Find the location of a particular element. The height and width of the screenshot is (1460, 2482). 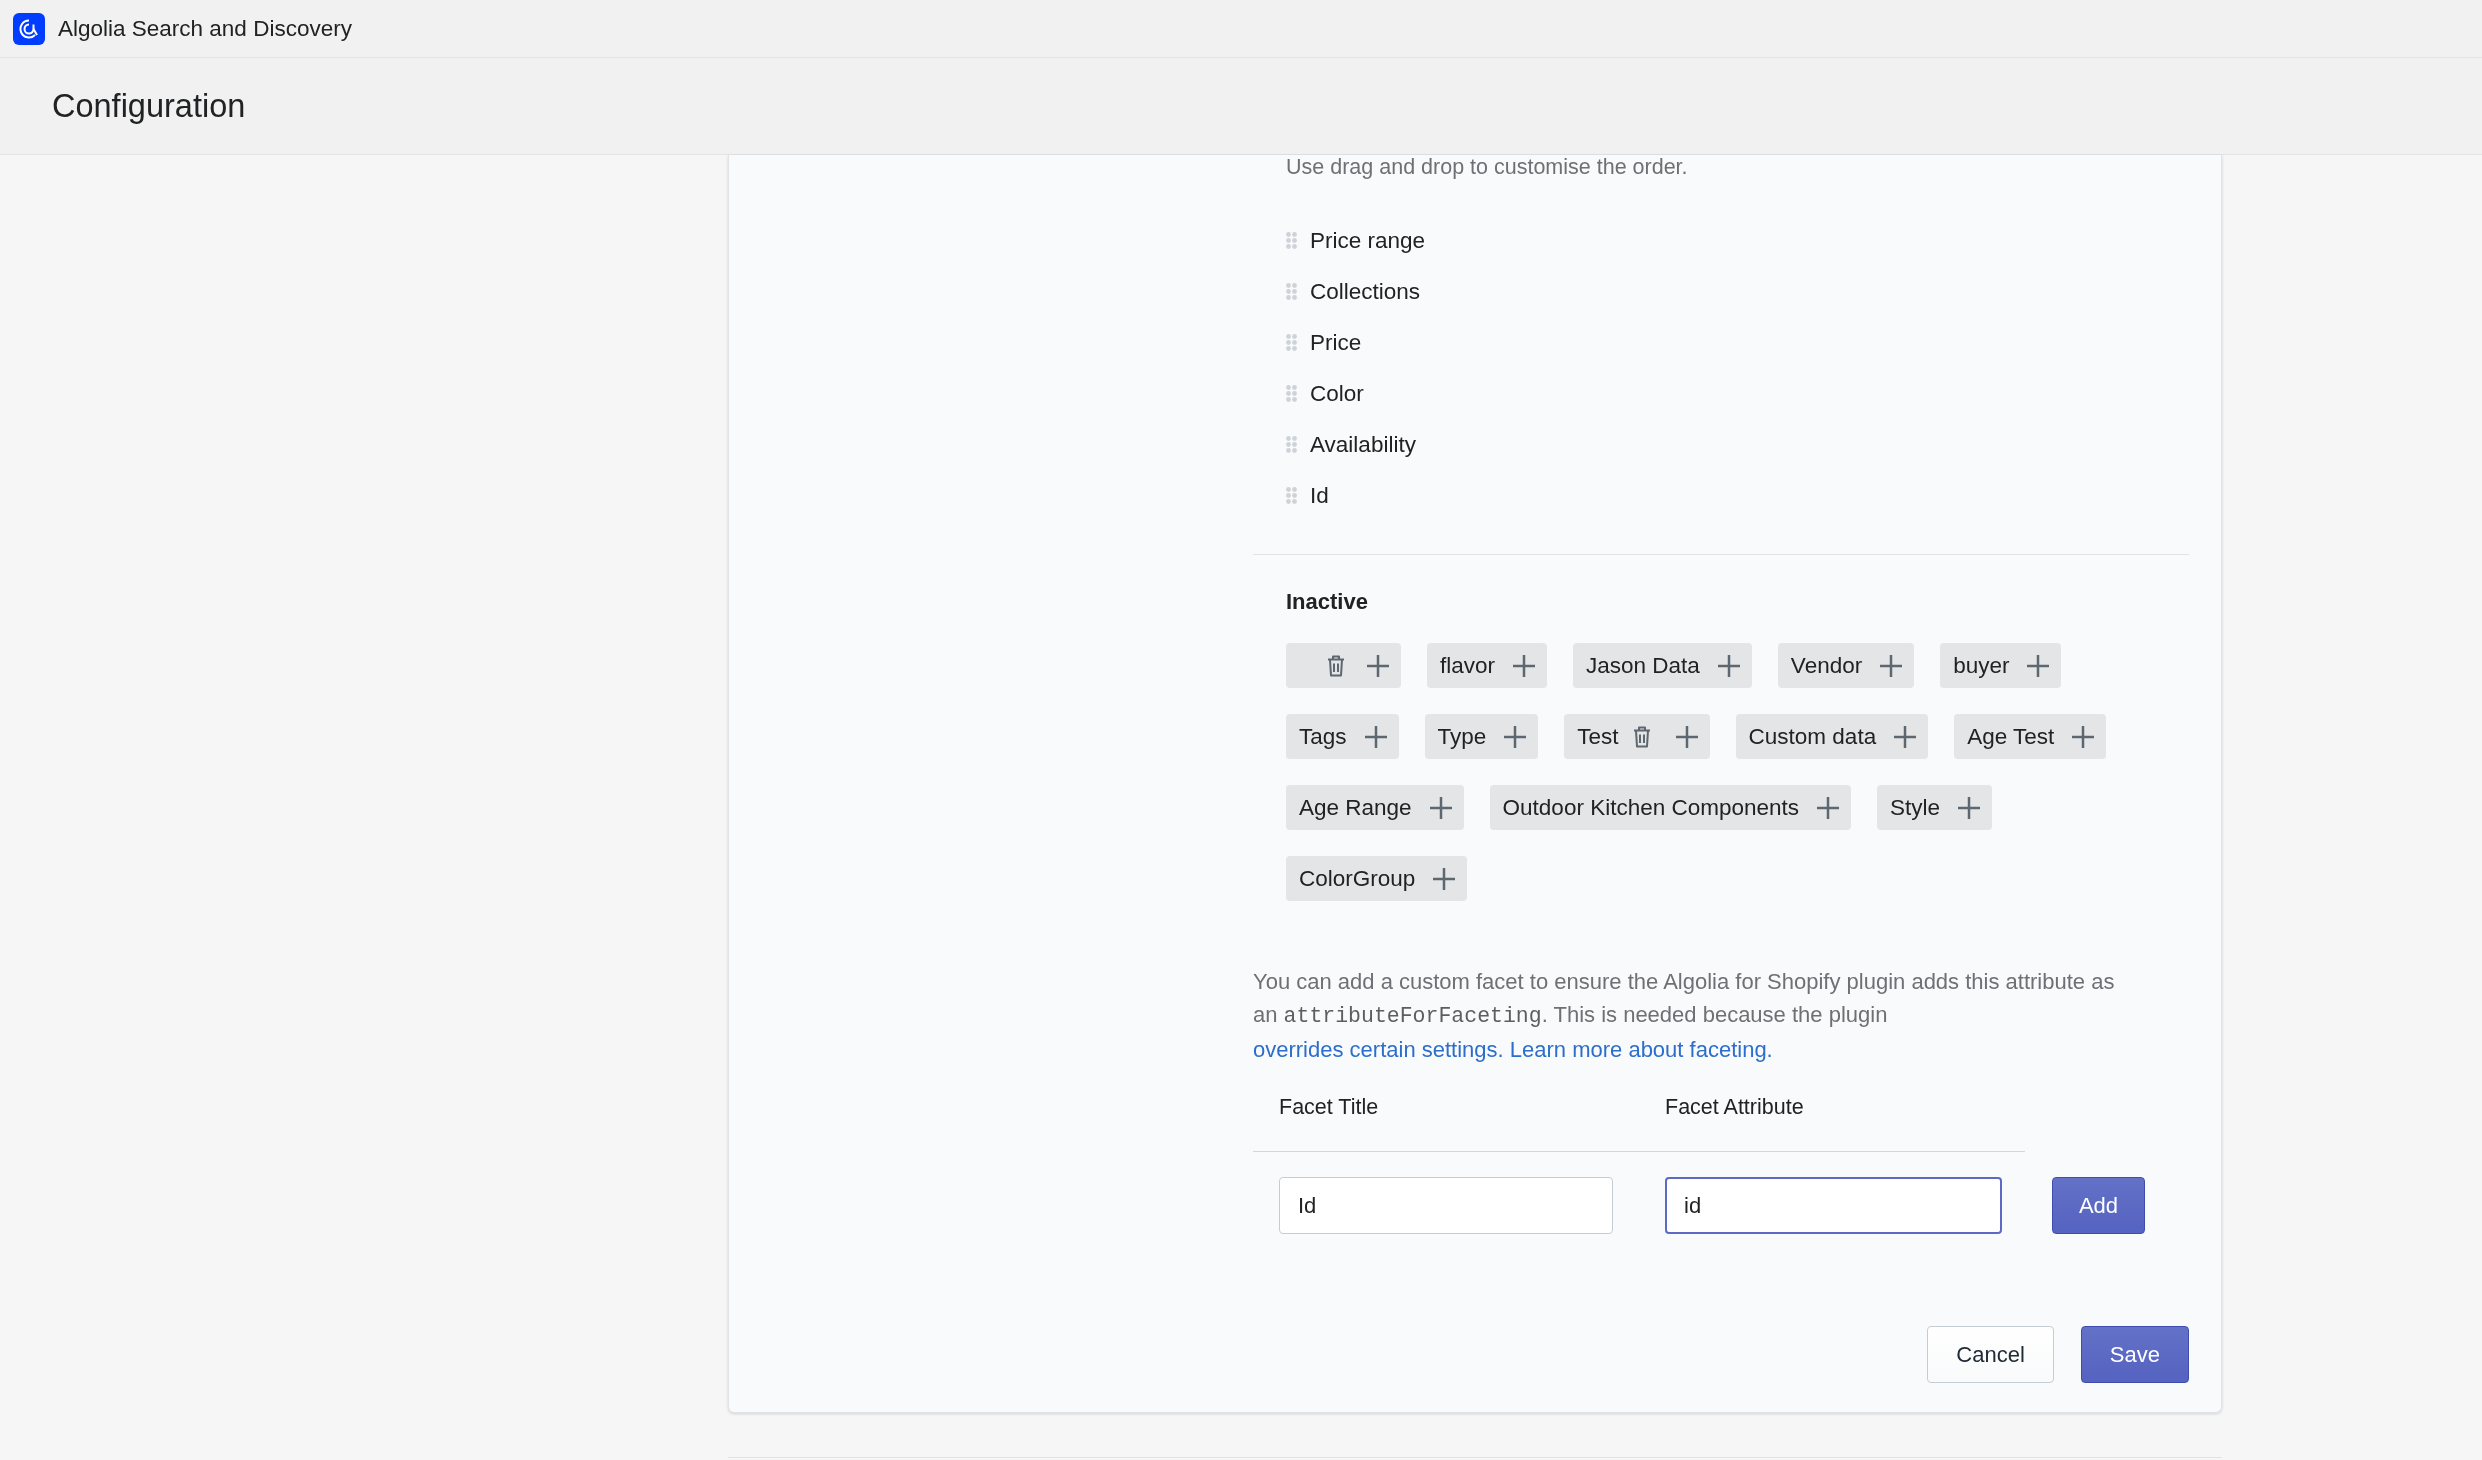

app-logo-icon is located at coordinates (29, 28).